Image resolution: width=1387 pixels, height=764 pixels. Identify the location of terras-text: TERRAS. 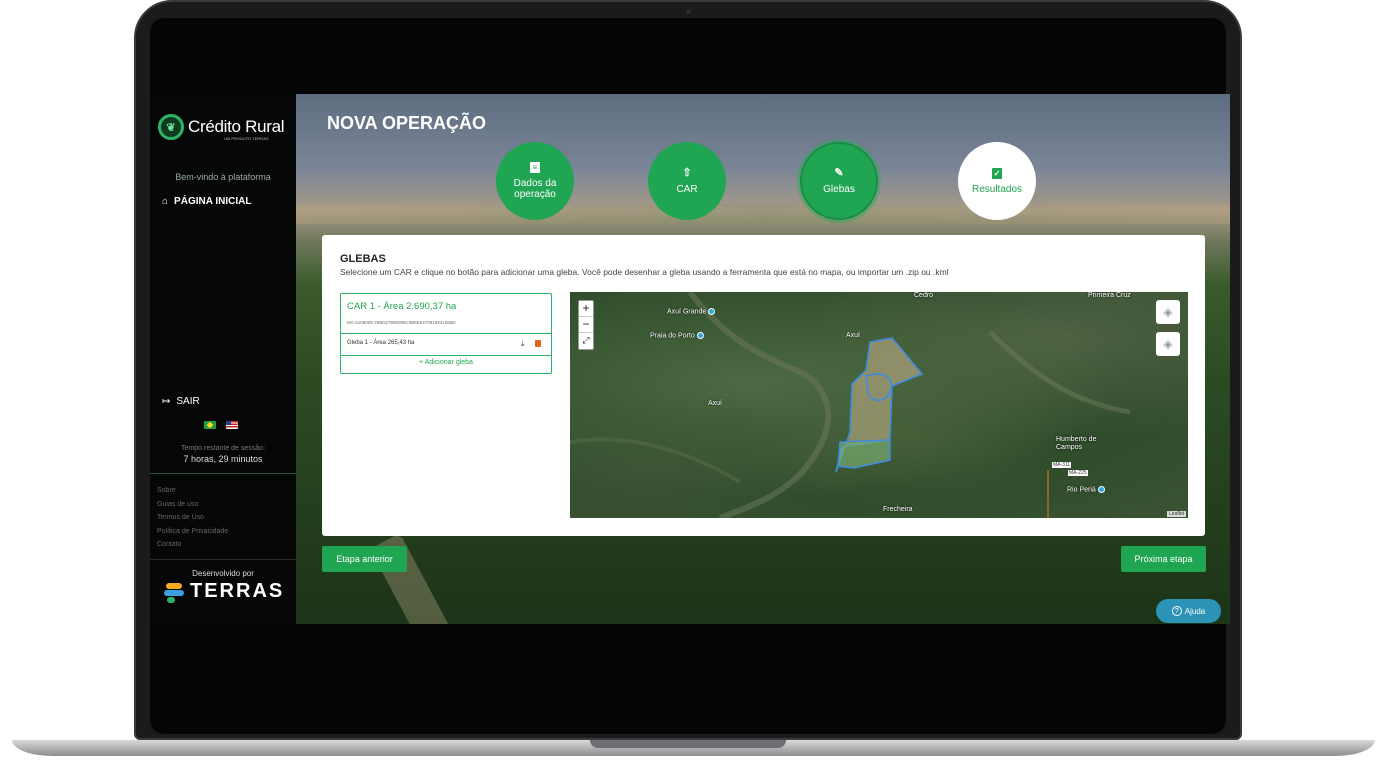
(237, 591).